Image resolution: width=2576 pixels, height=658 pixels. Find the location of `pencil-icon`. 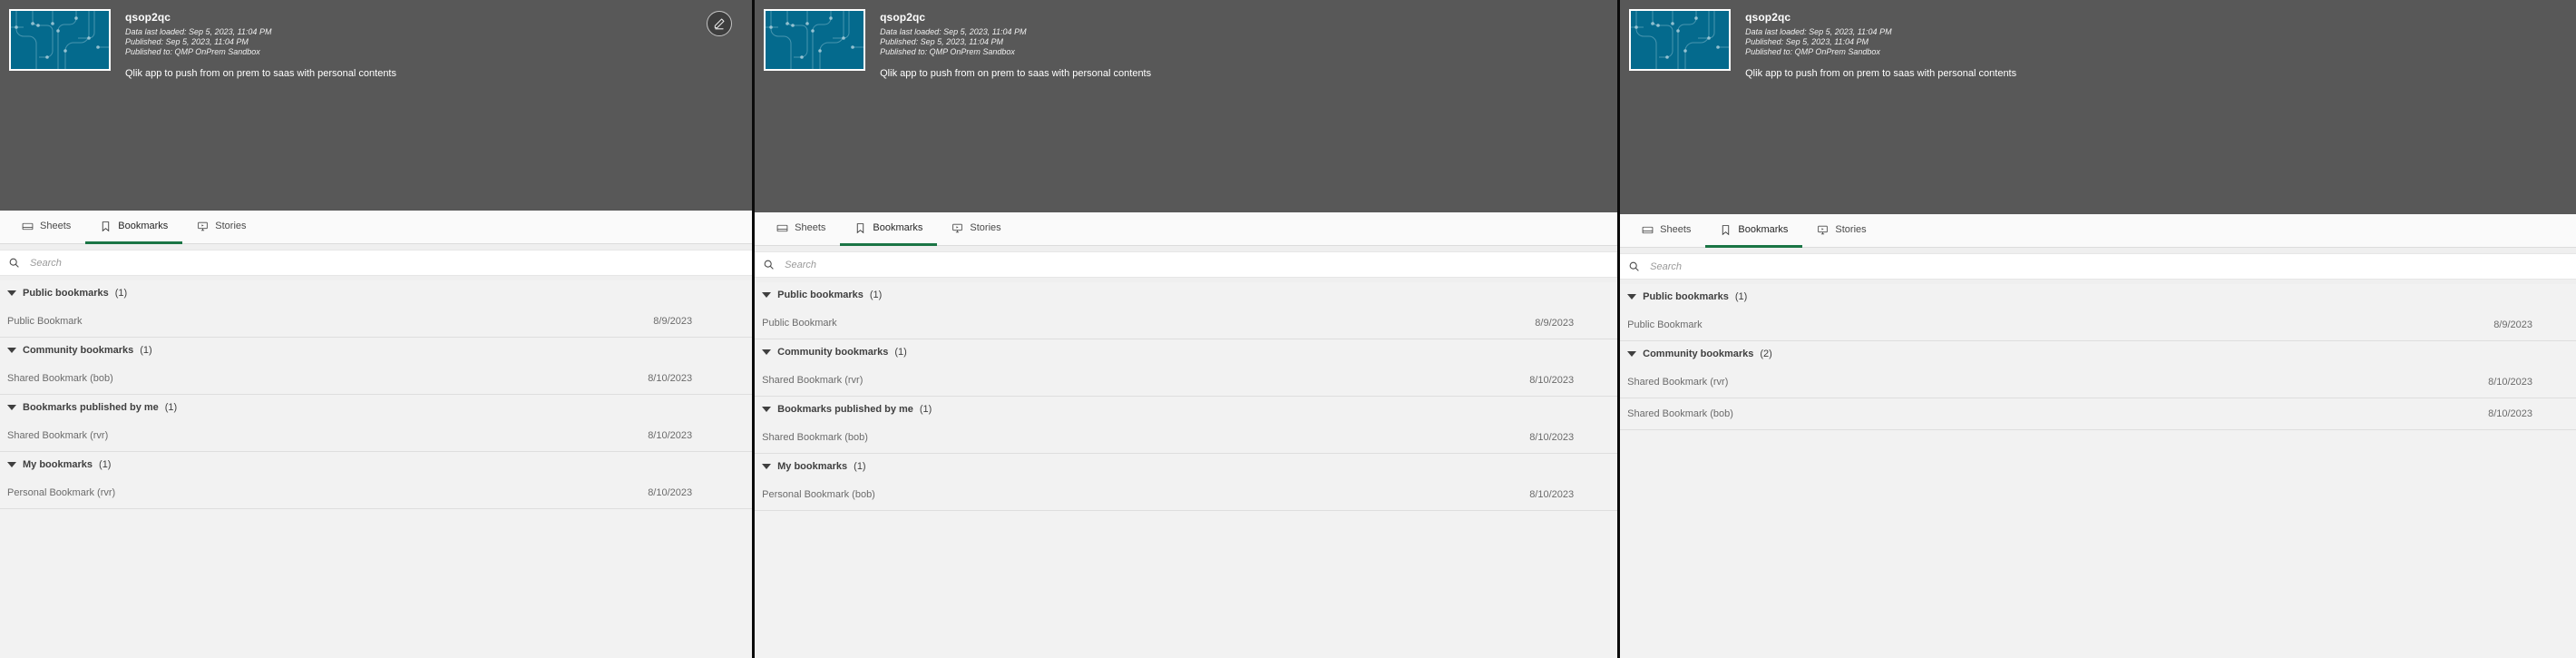

pencil-icon is located at coordinates (719, 23).